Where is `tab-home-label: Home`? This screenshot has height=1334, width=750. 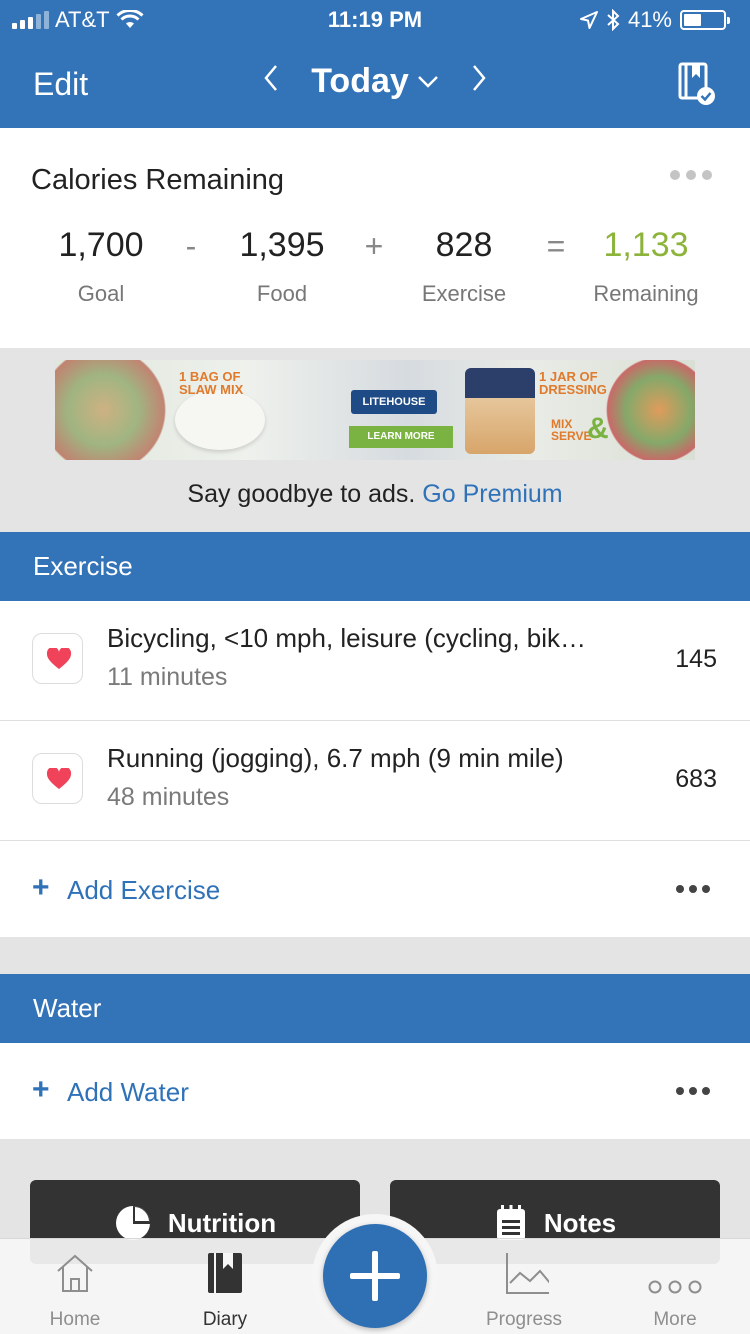 tab-home-label: Home is located at coordinates (75, 1319).